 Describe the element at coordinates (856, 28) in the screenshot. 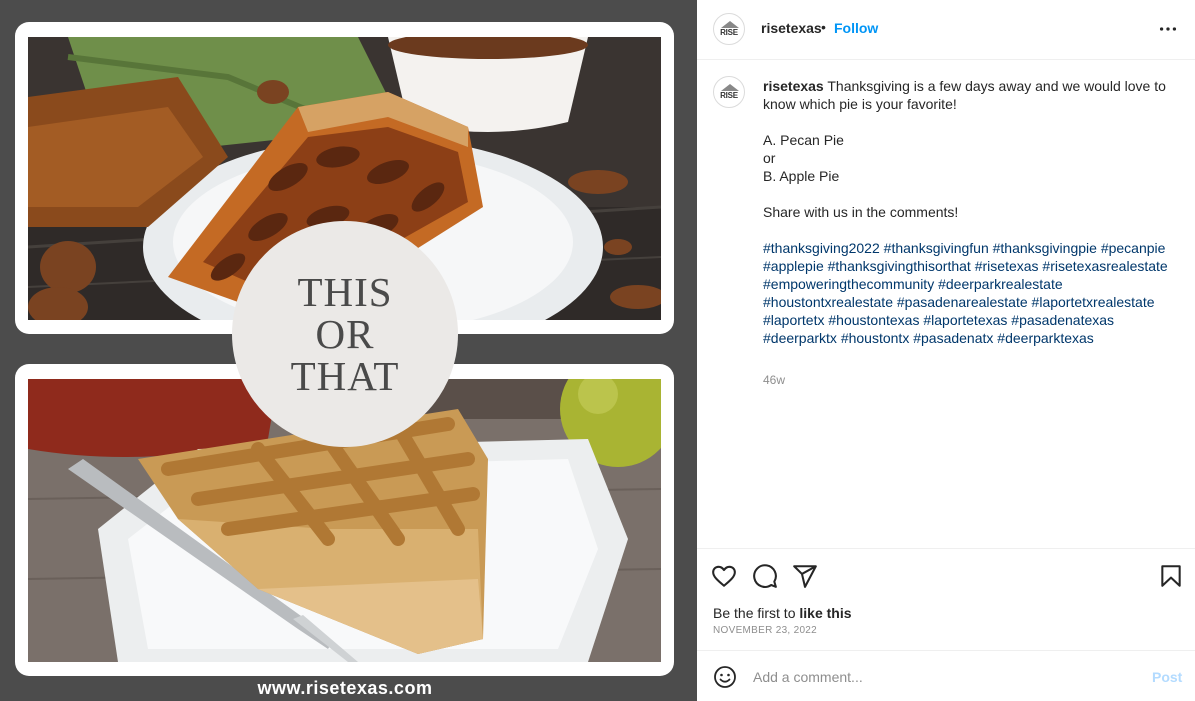

I see `follow-button: Follow` at that location.